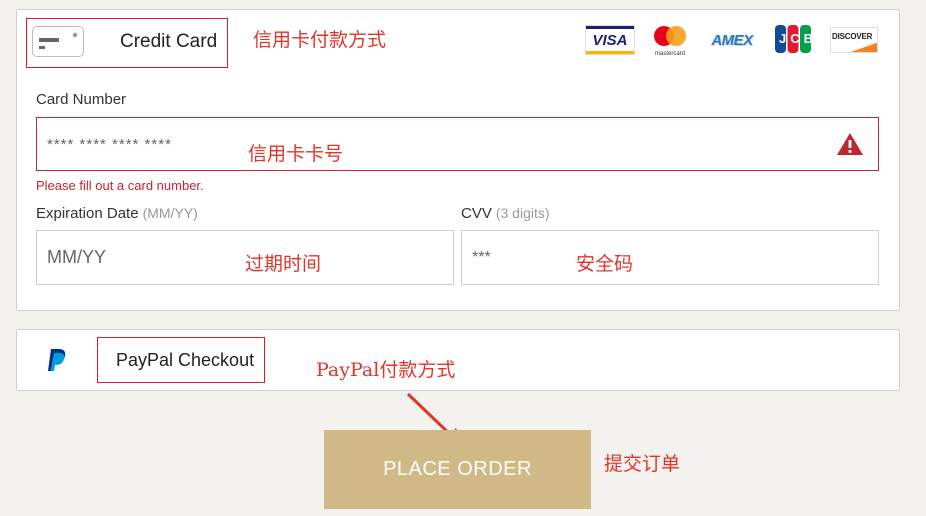  I want to click on cvv-label-text: CVV, so click(476, 213).